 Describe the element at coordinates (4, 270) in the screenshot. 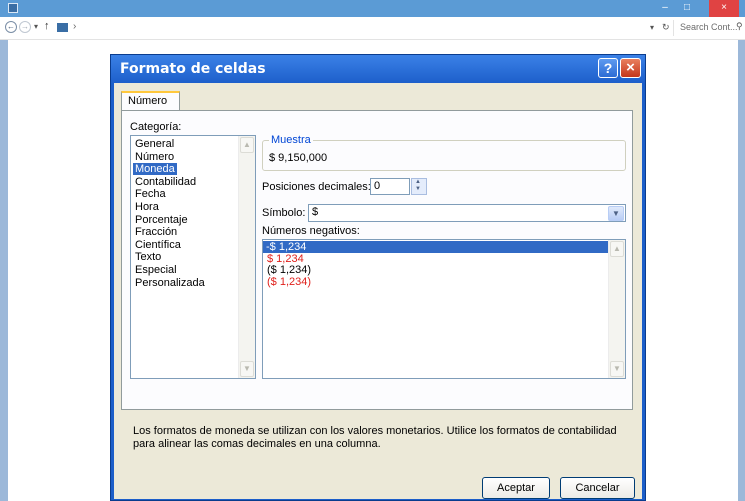

I see `window-left-border` at that location.